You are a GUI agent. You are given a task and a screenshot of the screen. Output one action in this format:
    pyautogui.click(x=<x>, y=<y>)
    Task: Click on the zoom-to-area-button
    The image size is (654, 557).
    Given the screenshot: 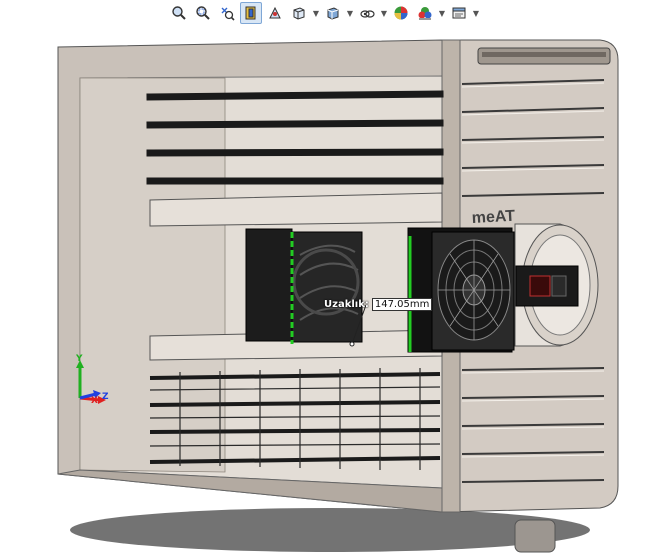 What is the action you would take?
    pyautogui.click(x=203, y=13)
    